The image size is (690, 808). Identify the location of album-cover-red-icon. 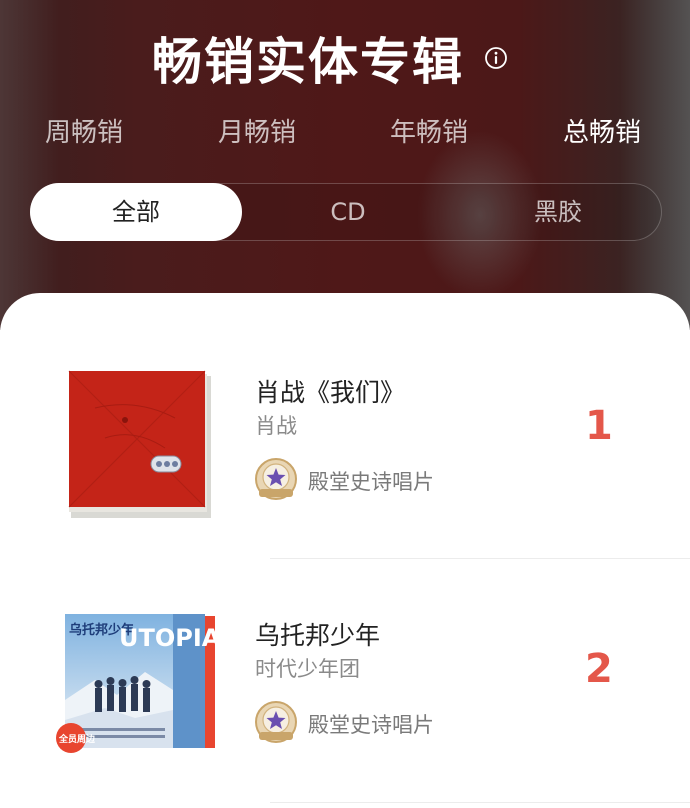
(135, 448).